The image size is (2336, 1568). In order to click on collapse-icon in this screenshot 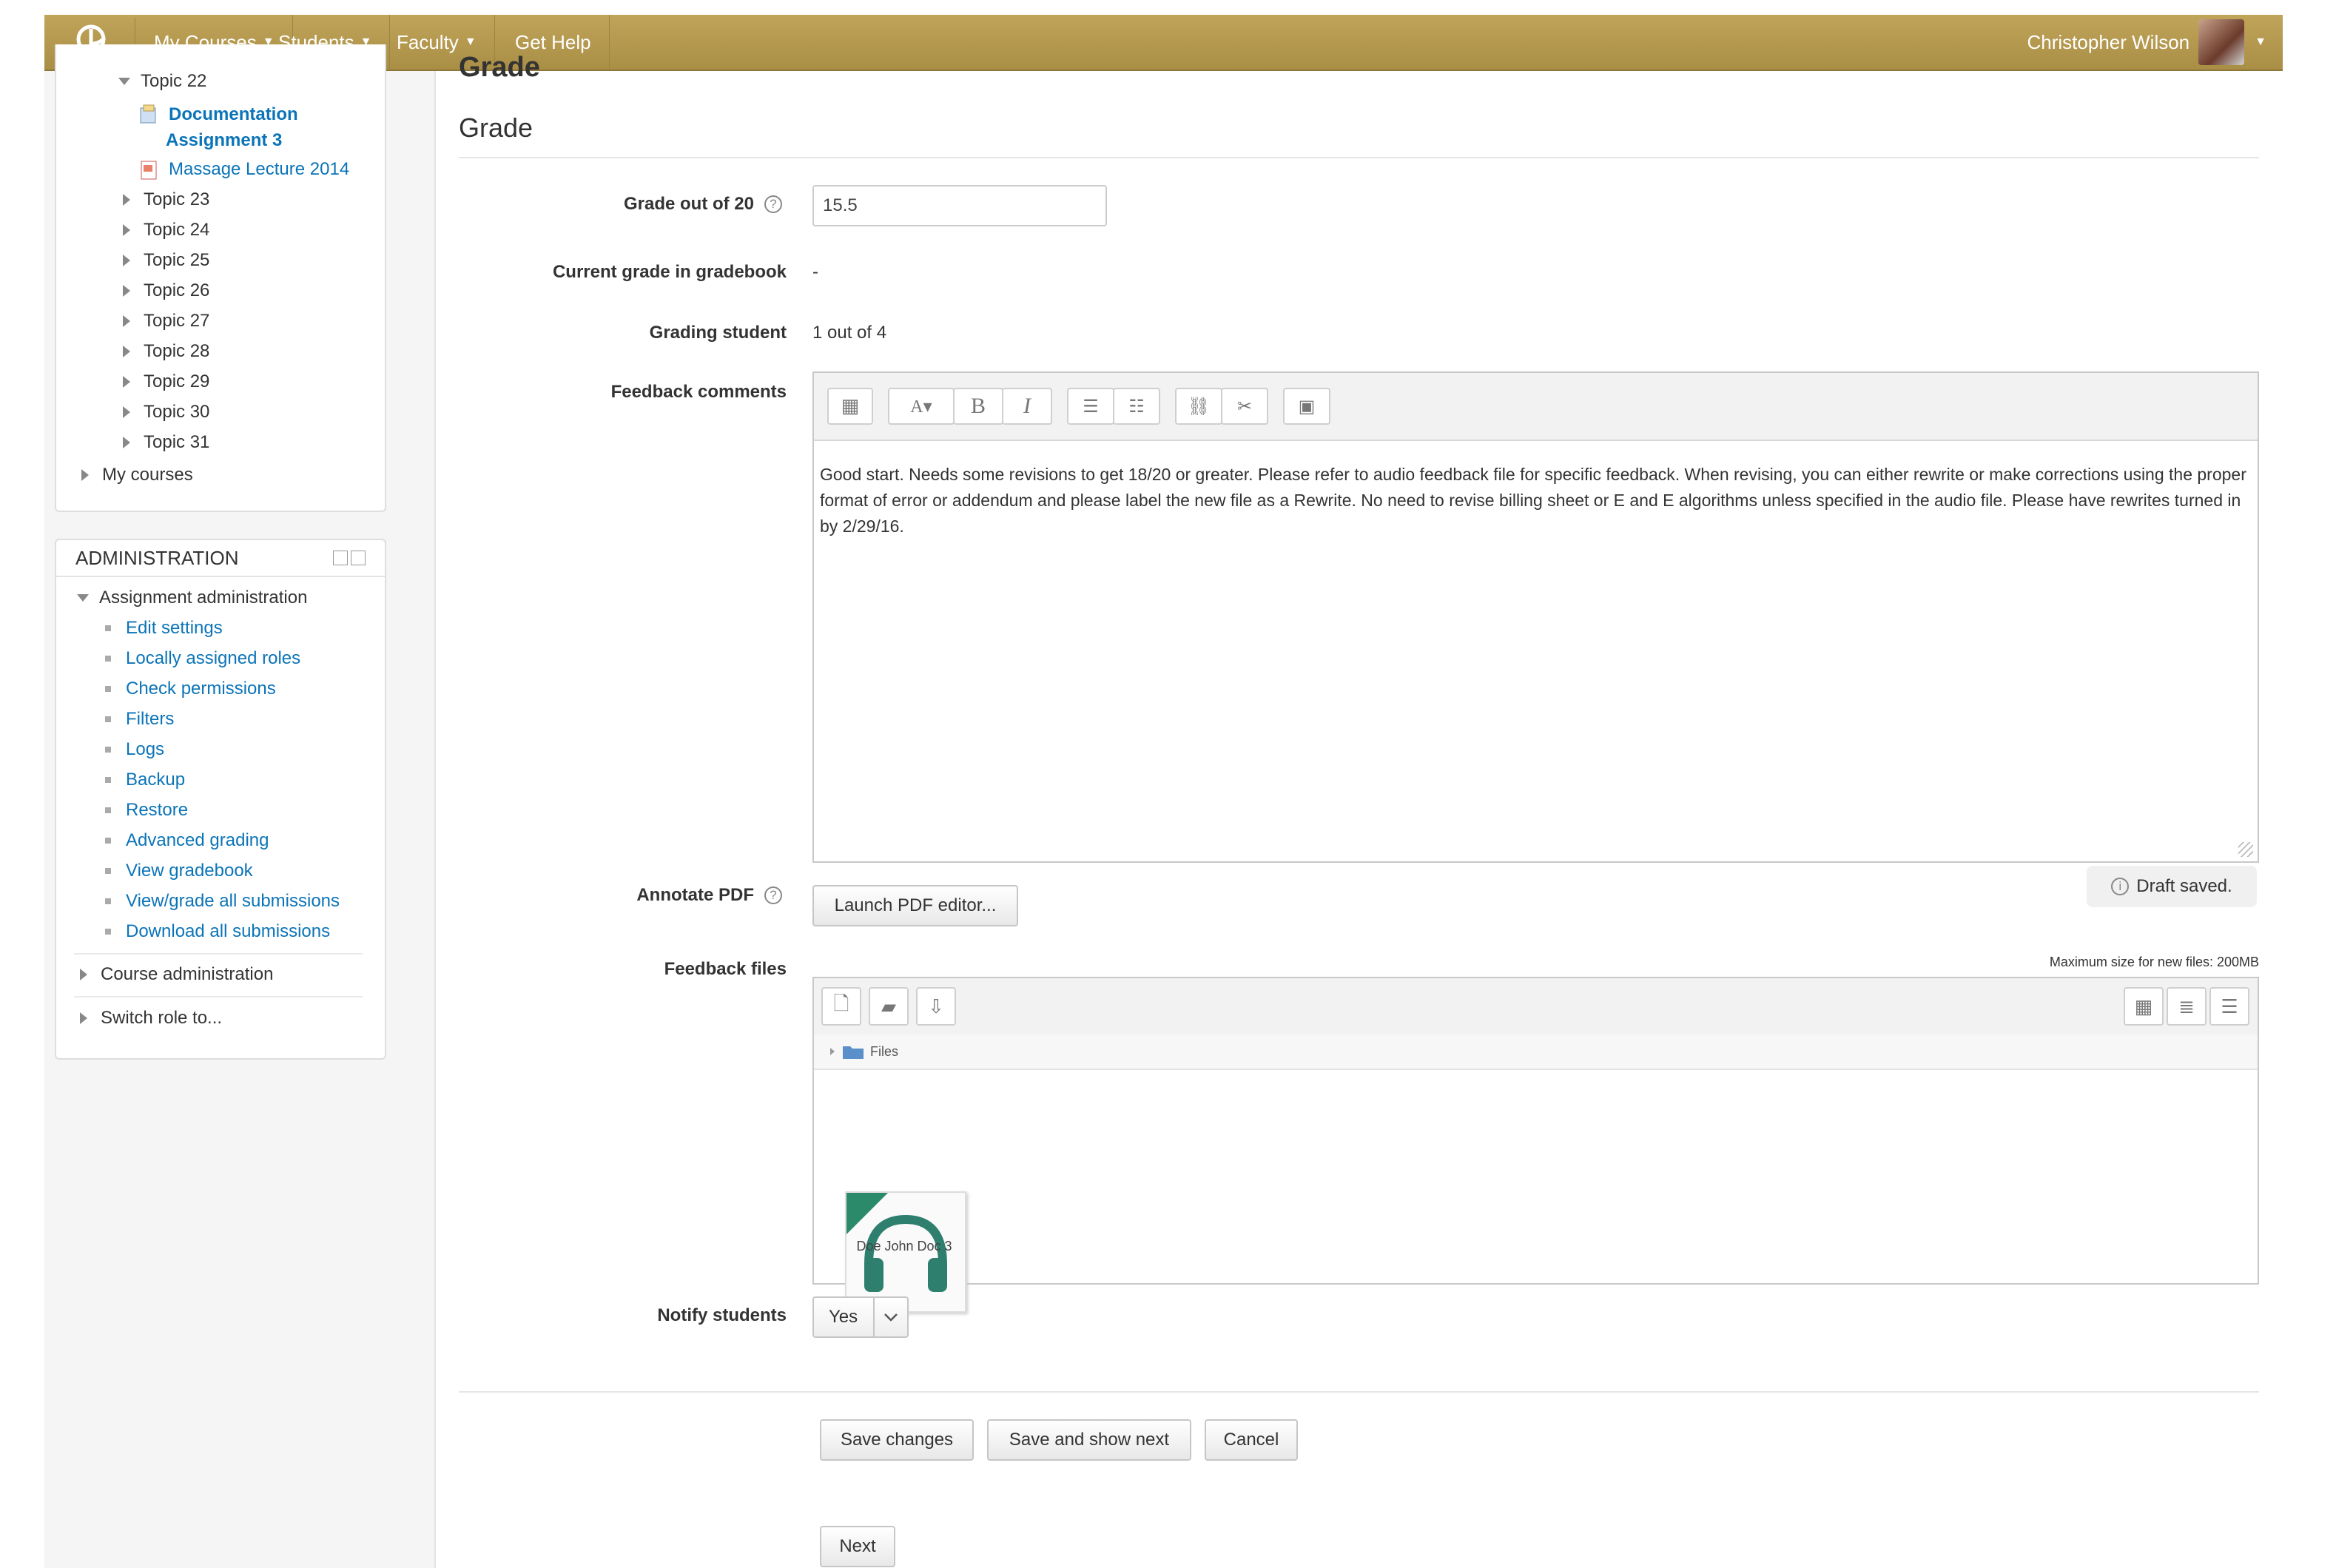, I will do `click(340, 558)`.